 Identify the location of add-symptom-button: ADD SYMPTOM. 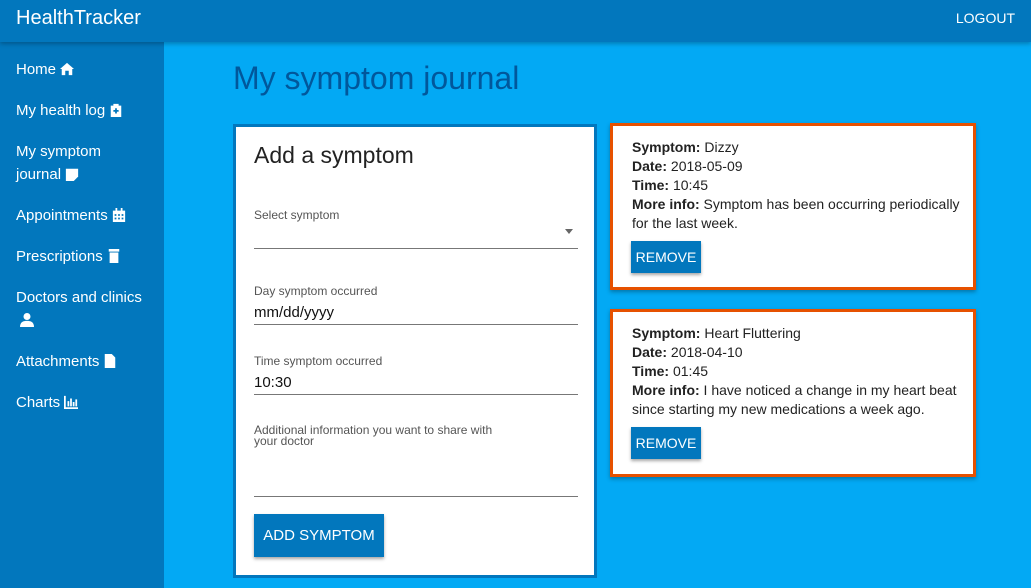
(319, 535).